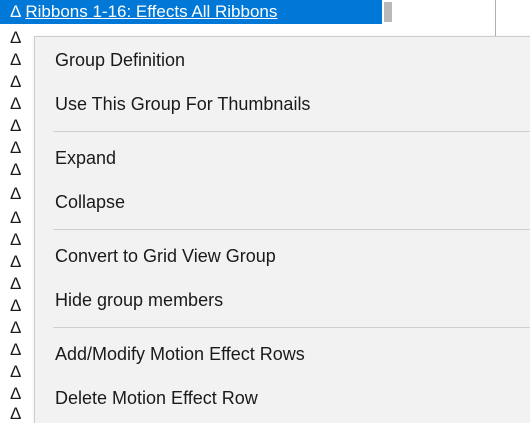 The width and height of the screenshot is (530, 423). I want to click on selected-group-row: Δ Ribbons 1-16: Effects All Ribbons, so click(191, 12).